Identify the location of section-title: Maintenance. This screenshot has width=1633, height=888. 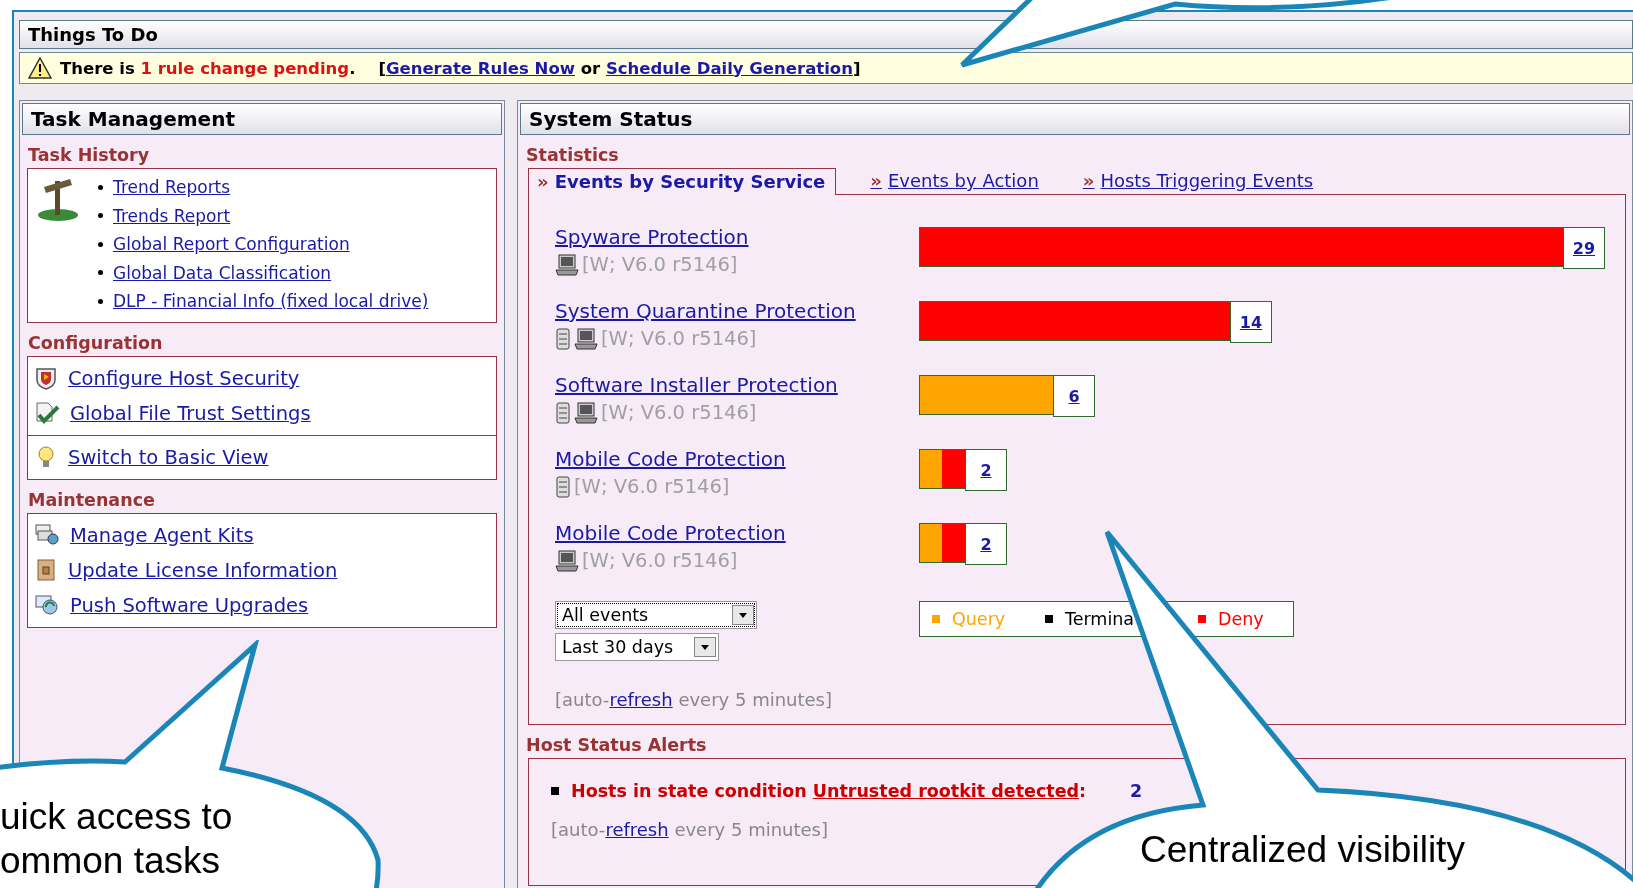
(91, 500).